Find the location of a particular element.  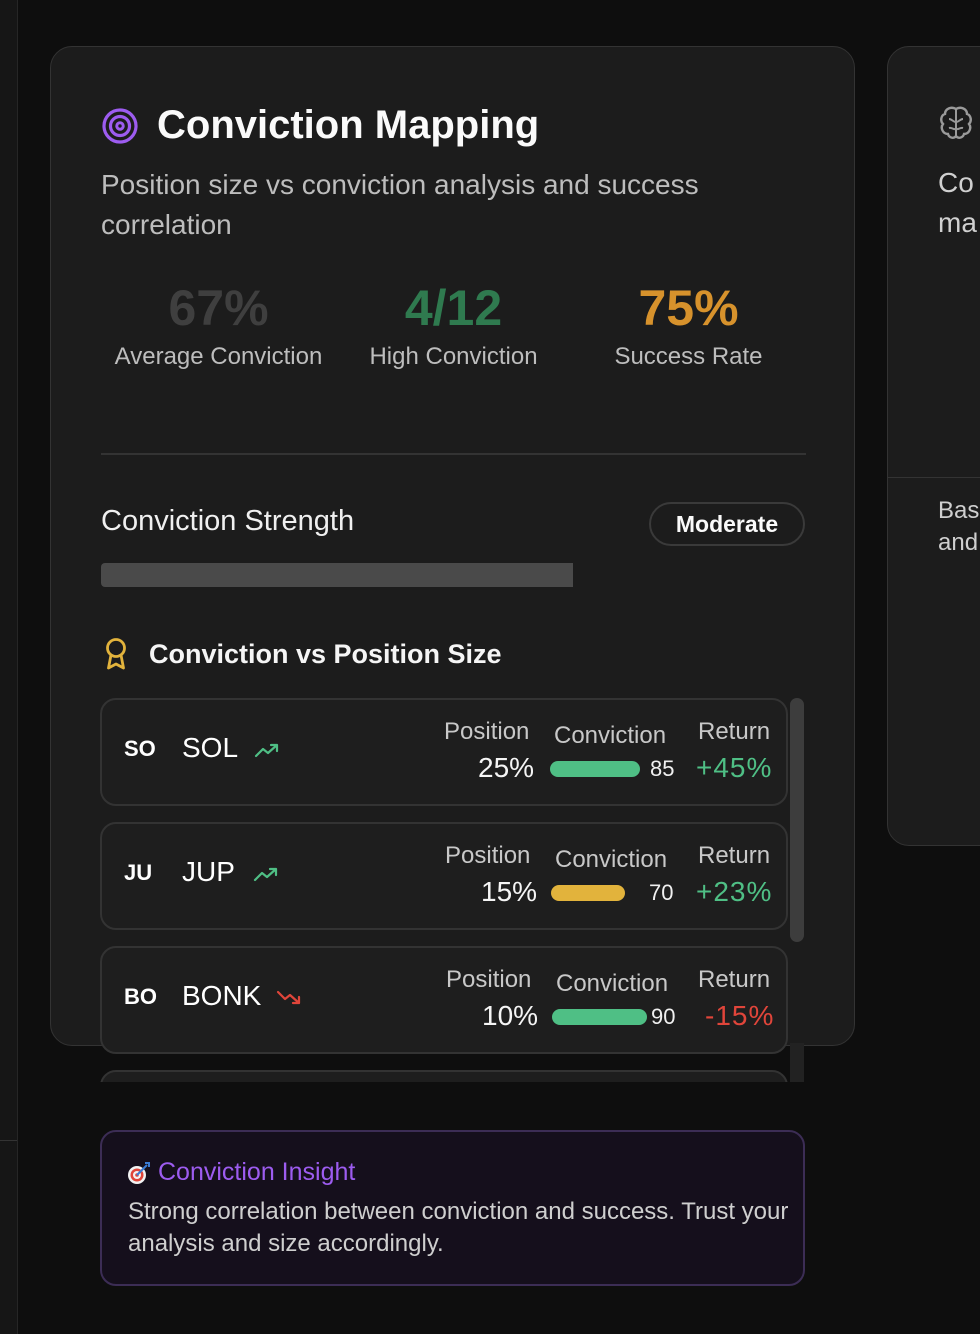

conviction-value: 85 is located at coordinates (662, 768).